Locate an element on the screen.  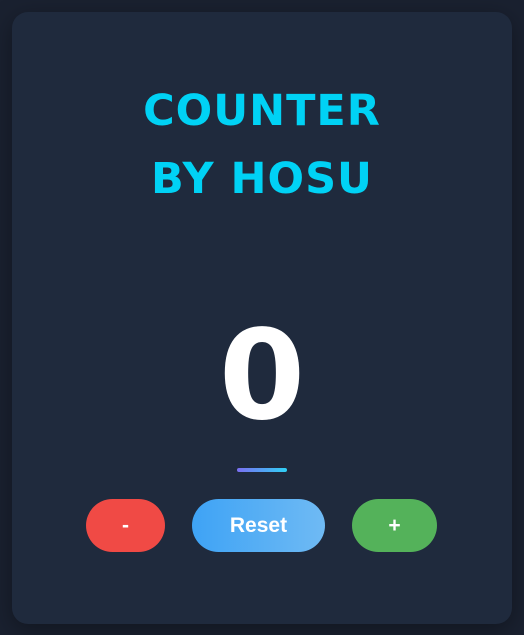
counter-value: 0 is located at coordinates (262, 376).